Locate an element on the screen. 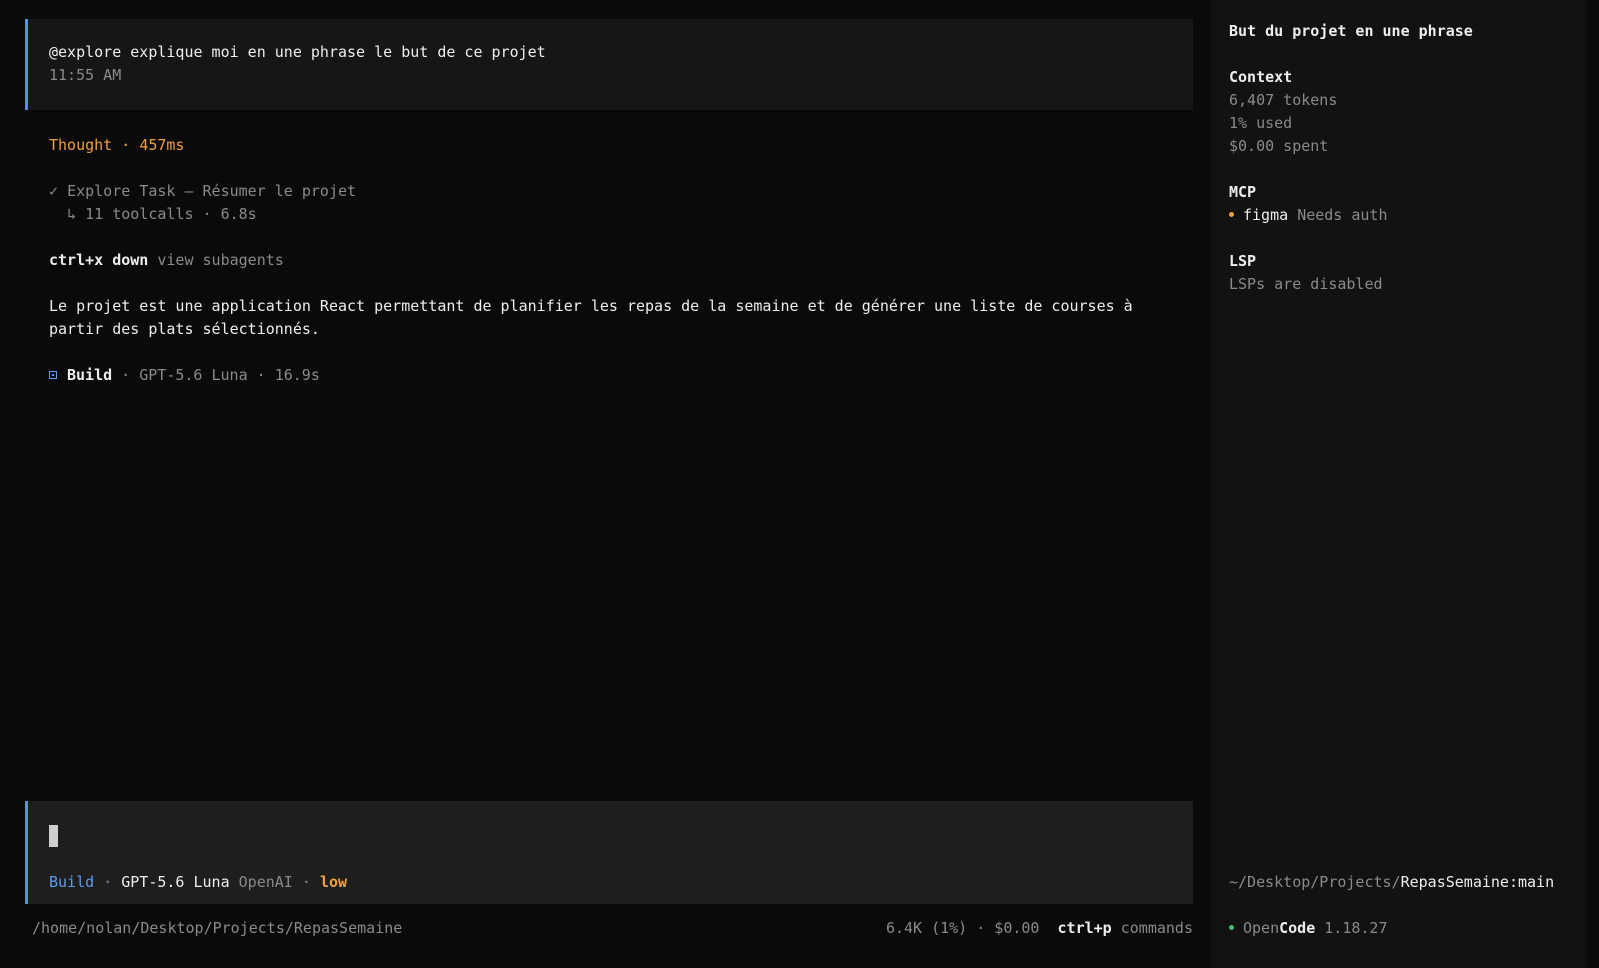  build-summary: Build · GPT-5.6 Luna · 16.9s is located at coordinates (184, 375).